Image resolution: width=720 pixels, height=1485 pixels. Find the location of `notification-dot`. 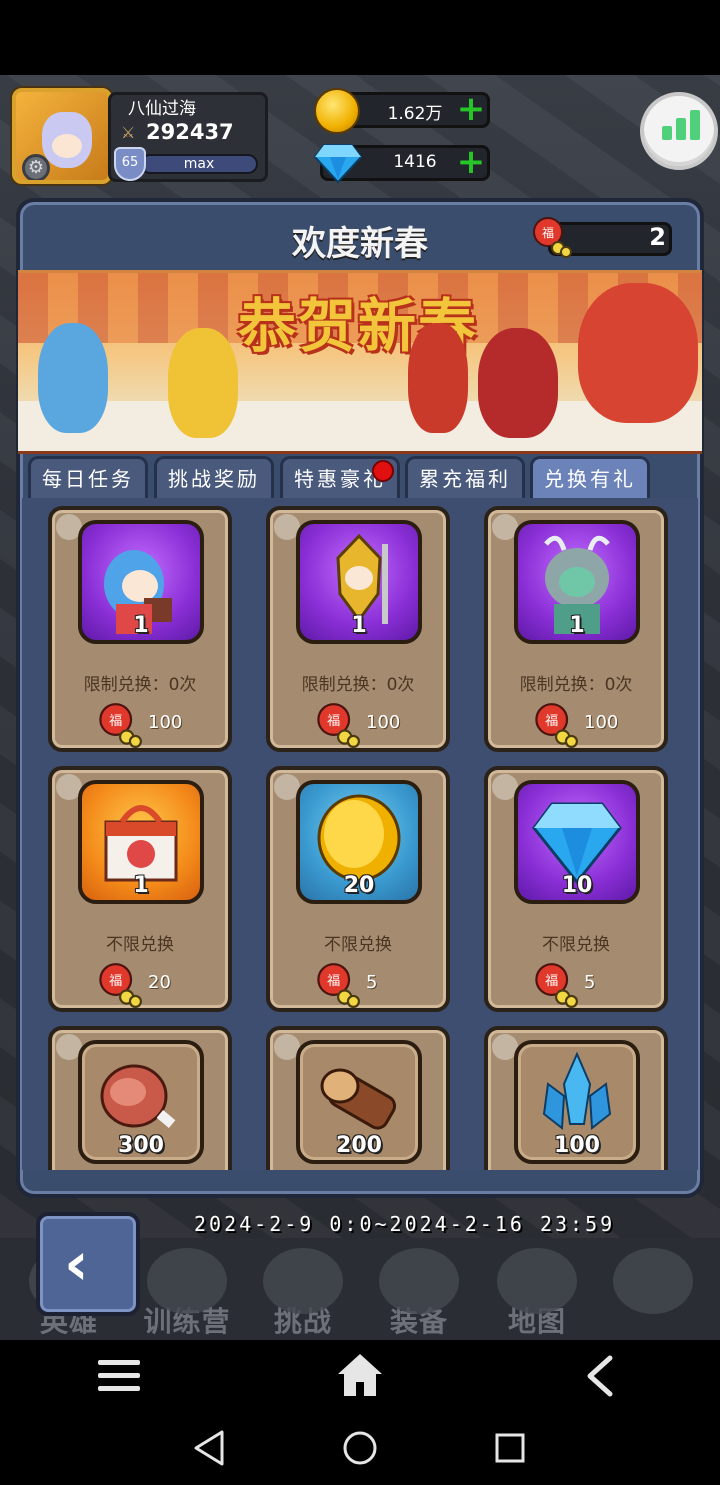

notification-dot is located at coordinates (383, 471).